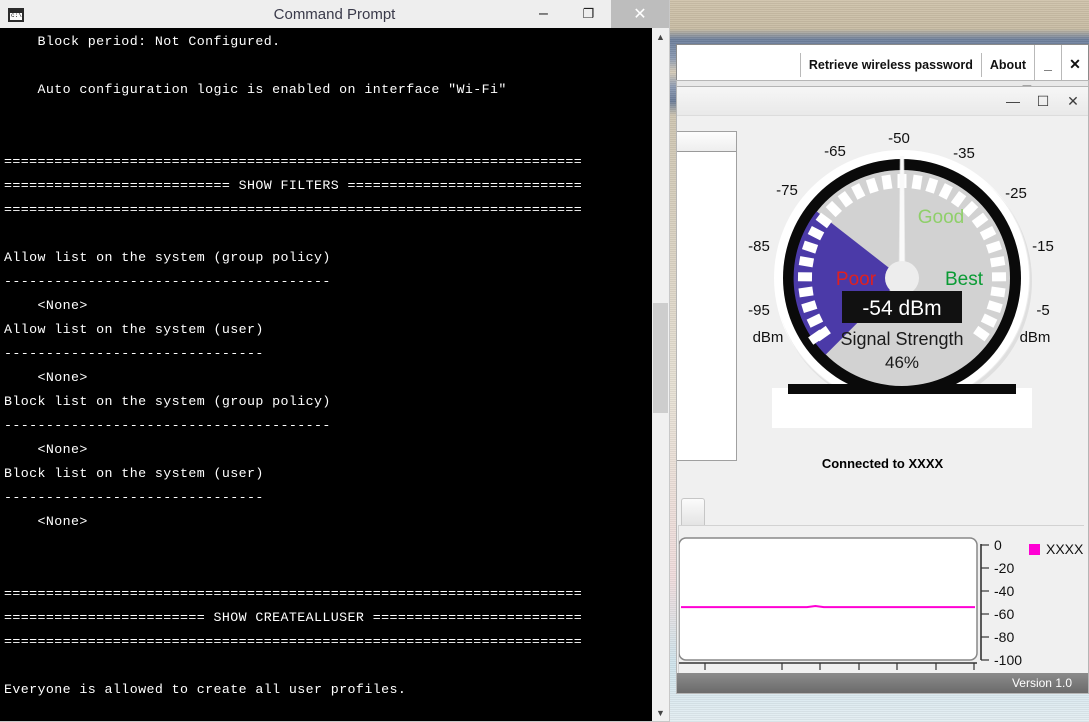  Describe the element at coordinates (941, 217) in the screenshot. I see `gauge-zone-label-good: Good` at that location.